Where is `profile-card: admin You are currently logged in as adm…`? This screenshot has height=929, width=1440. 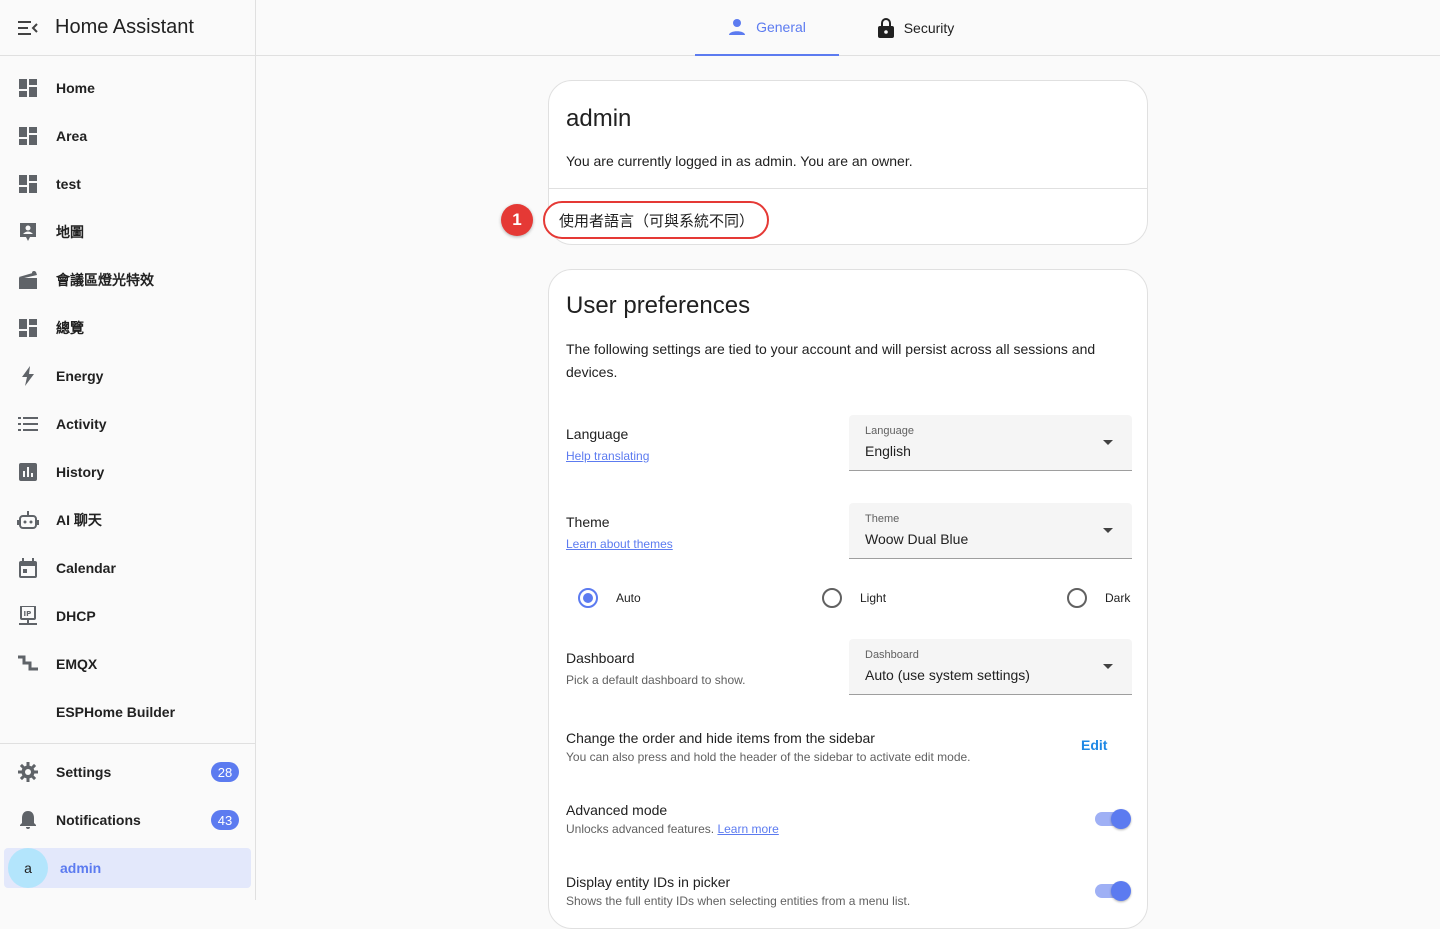 profile-card: admin You are currently logged in as adm… is located at coordinates (824, 162).